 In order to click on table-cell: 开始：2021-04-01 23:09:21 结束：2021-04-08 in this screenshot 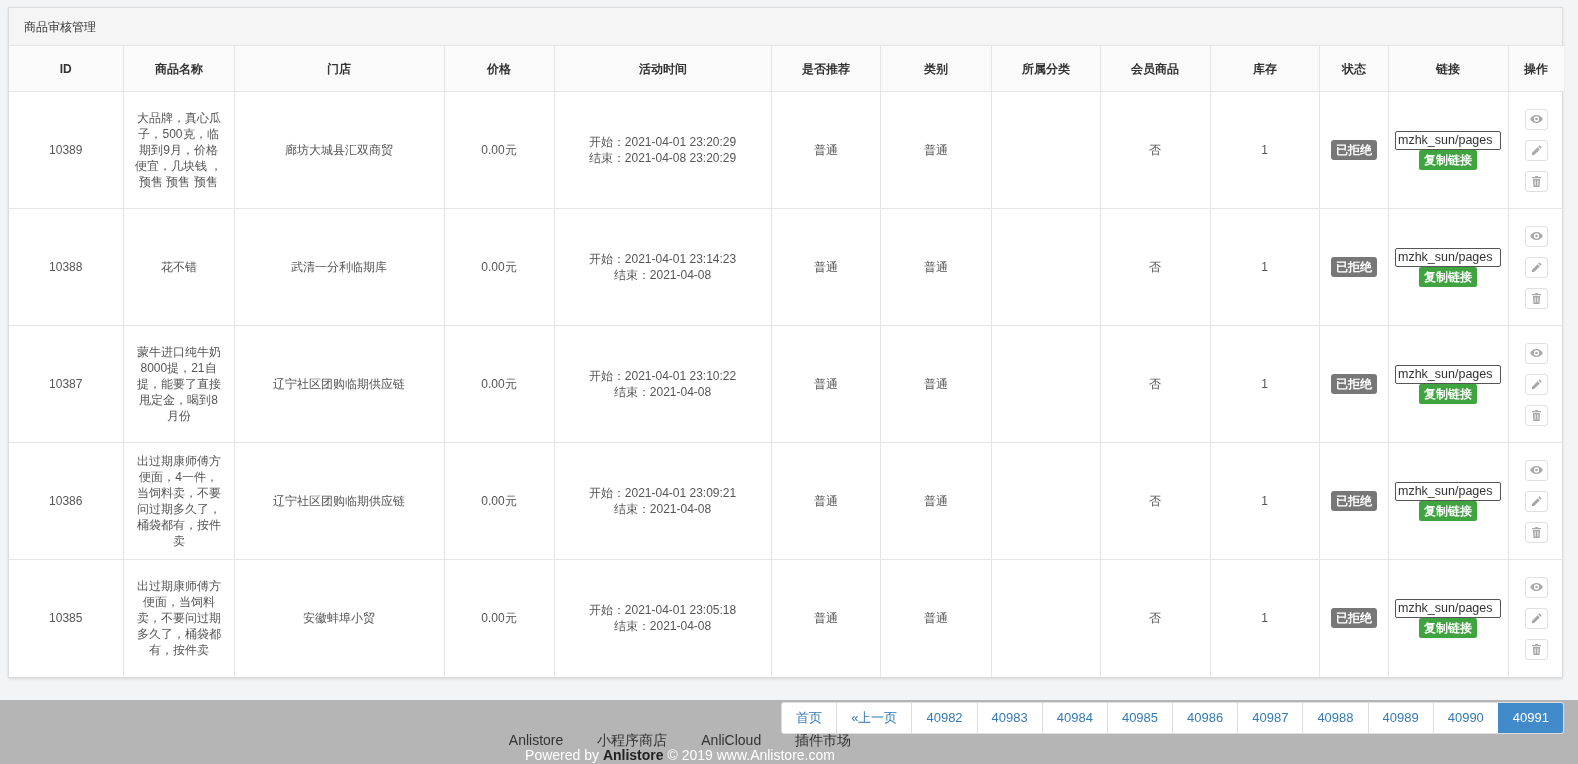, I will do `click(662, 501)`.